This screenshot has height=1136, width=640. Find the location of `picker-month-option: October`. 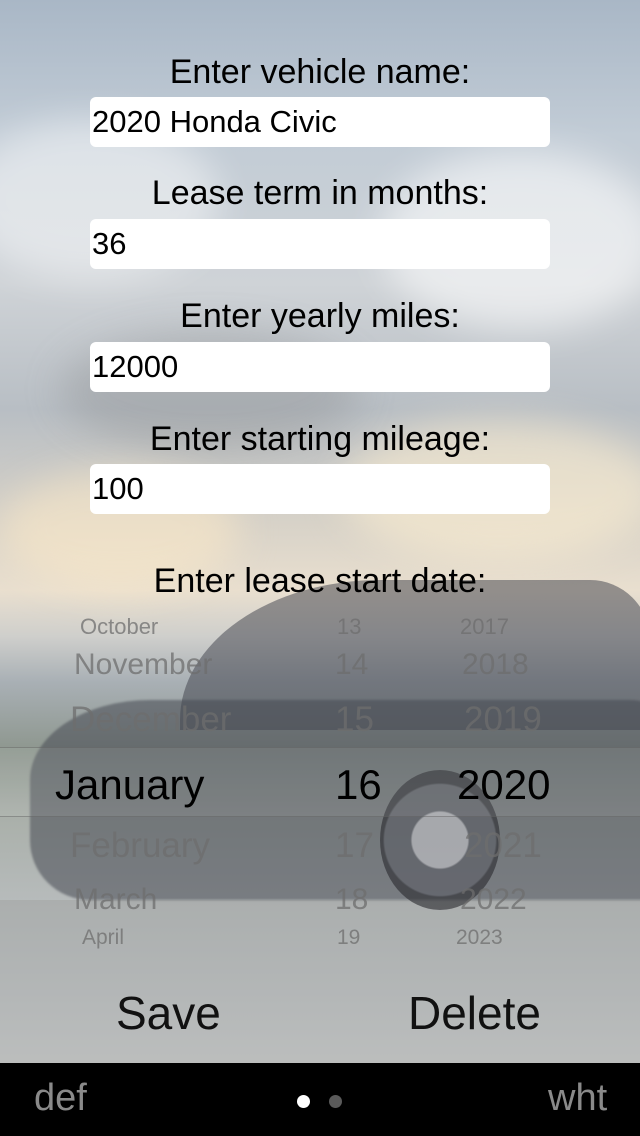

picker-month-option: October is located at coordinates (119, 627).